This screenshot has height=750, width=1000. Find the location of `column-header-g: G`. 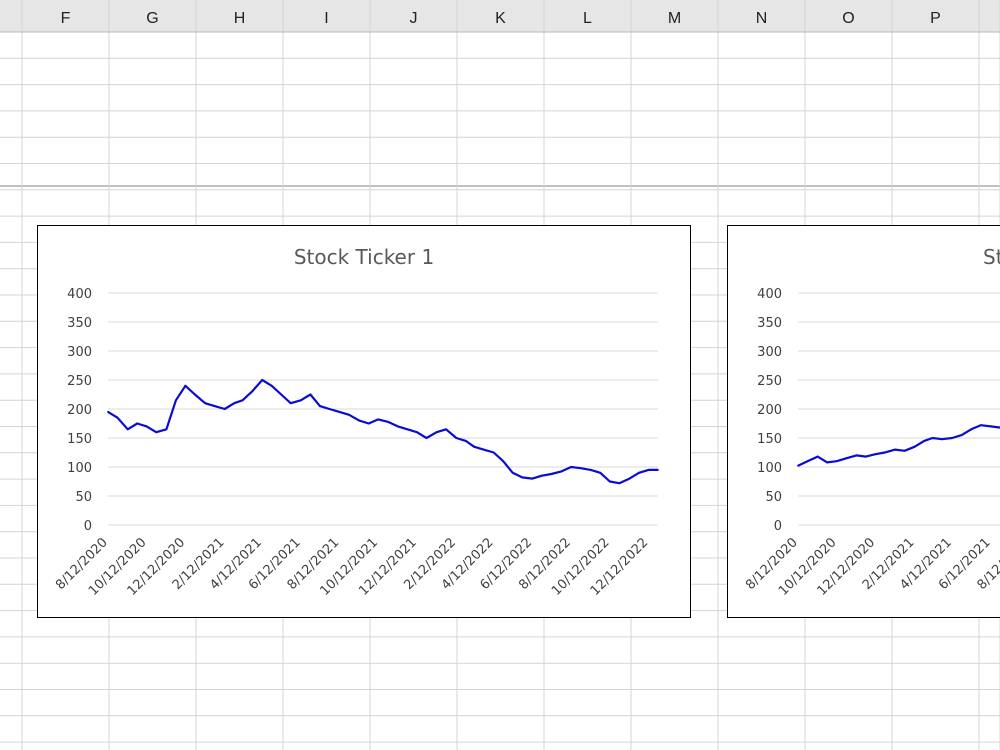

column-header-g: G is located at coordinates (152, 18).